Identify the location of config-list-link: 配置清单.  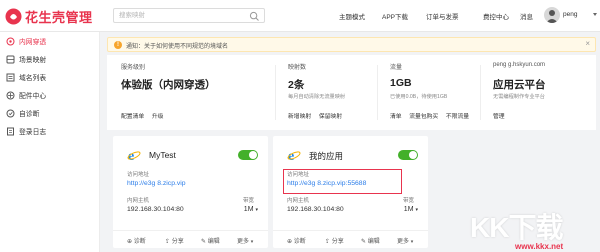
(132, 117).